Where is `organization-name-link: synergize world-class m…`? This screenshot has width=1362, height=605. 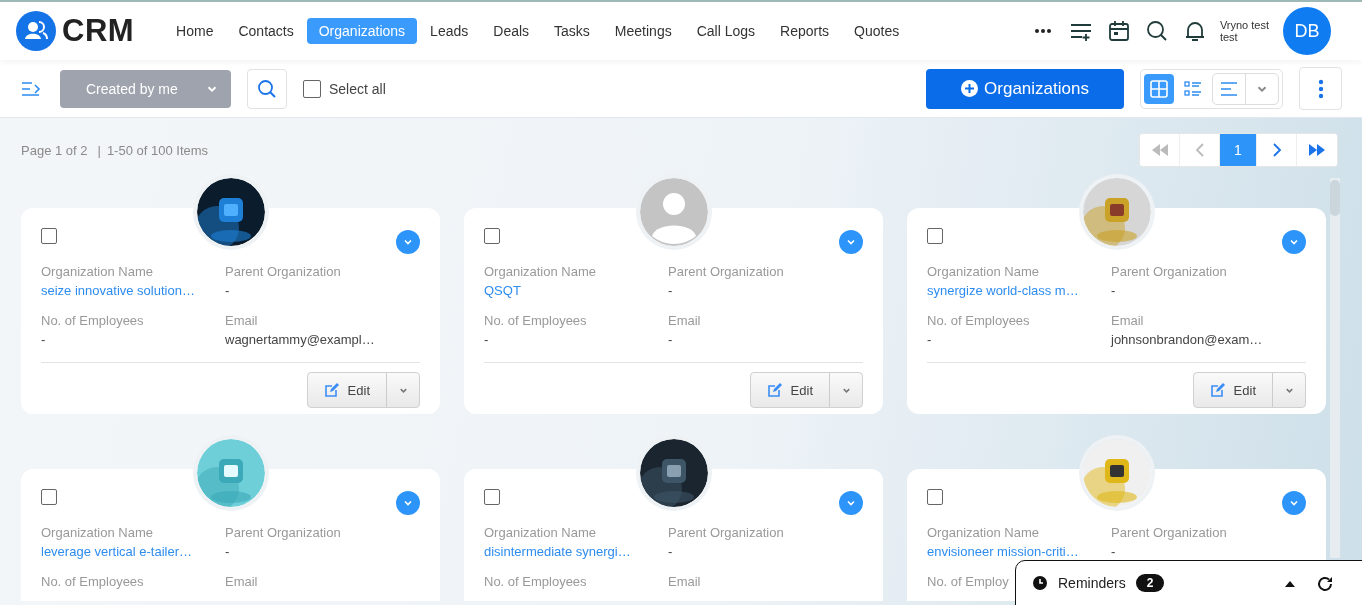
organization-name-link: synergize world-class m… is located at coordinates (1019, 291).